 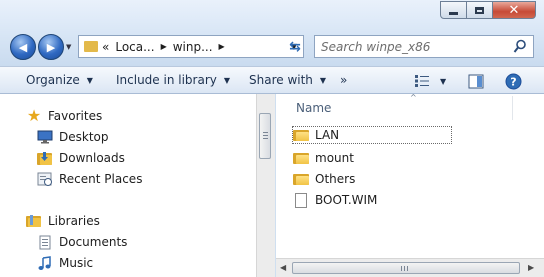 What do you see at coordinates (68, 47) in the screenshot?
I see `recent-pages-dropdown-icon: ▼` at bounding box center [68, 47].